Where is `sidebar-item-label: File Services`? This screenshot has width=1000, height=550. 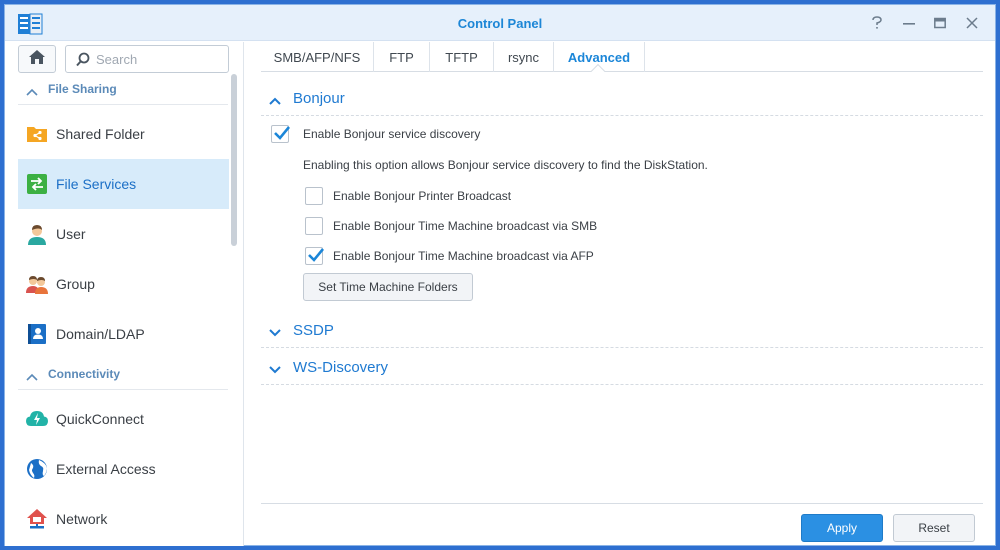
sidebar-item-label: File Services is located at coordinates (96, 184).